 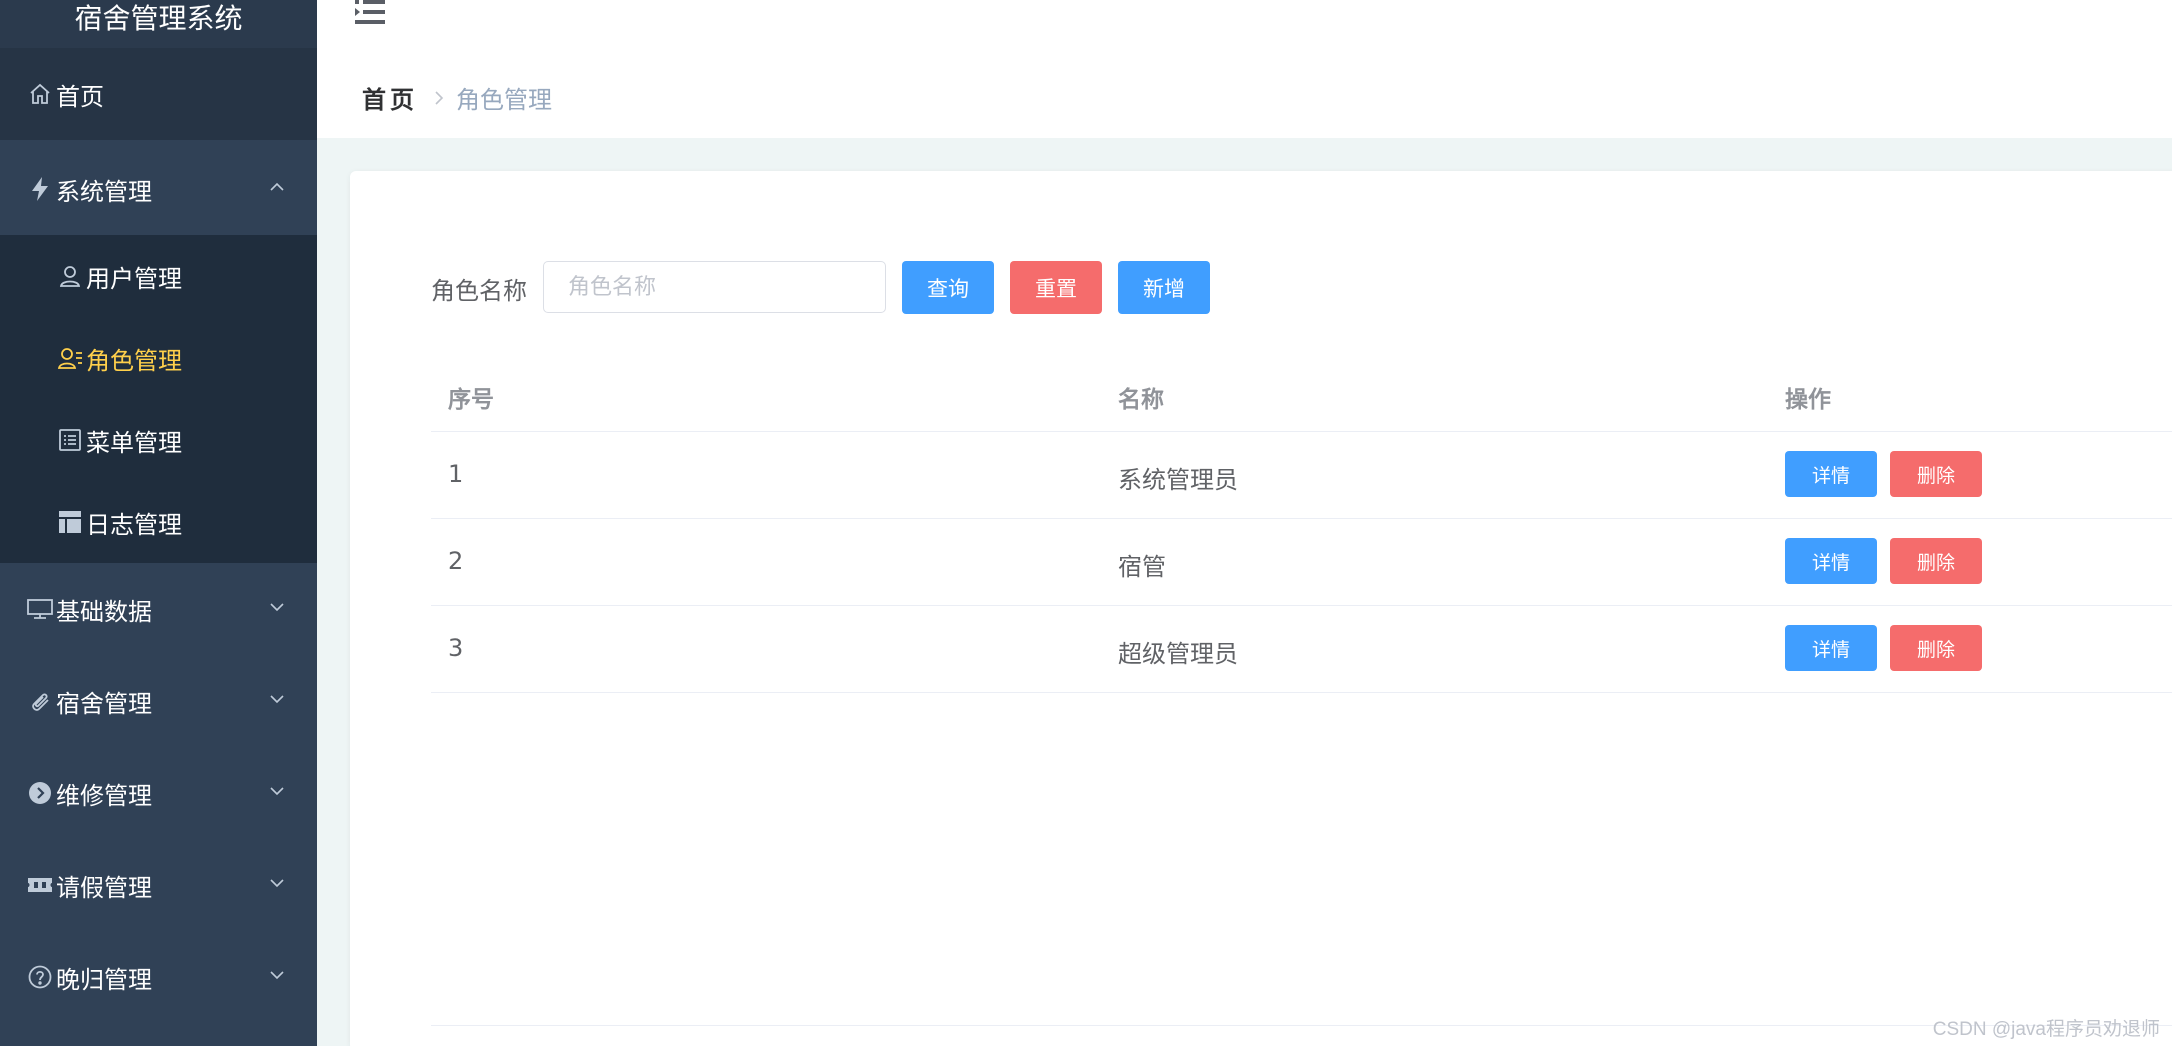 What do you see at coordinates (70, 440) in the screenshot?
I see `list-icon` at bounding box center [70, 440].